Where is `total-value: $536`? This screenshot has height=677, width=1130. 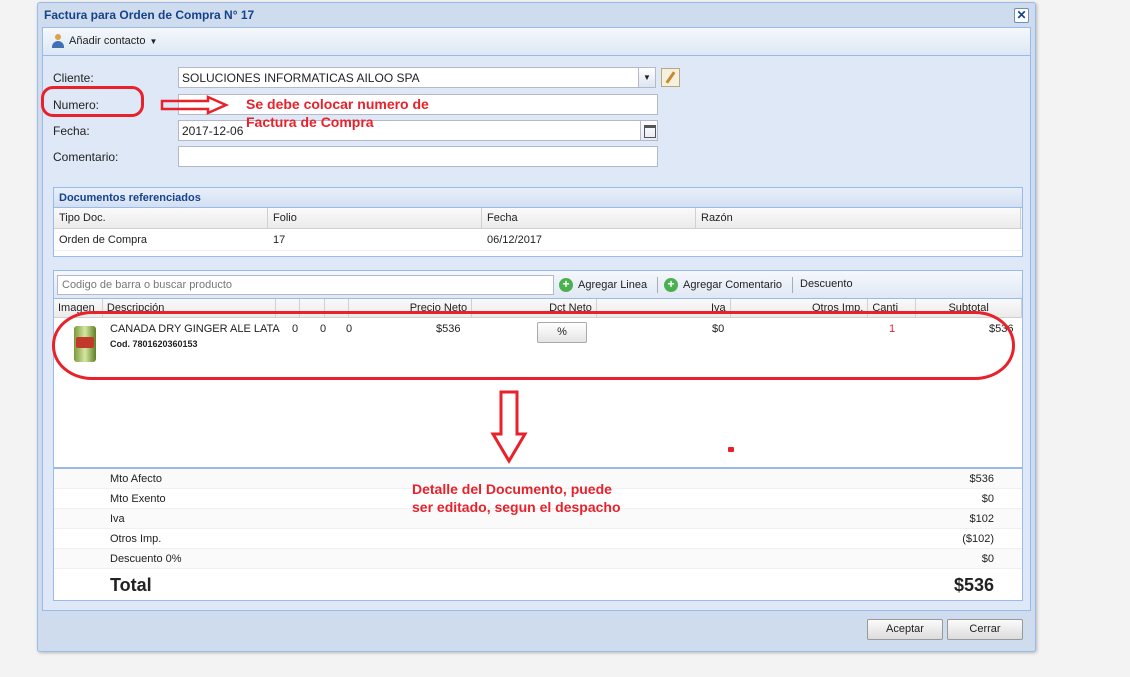 total-value: $536 is located at coordinates (973, 585).